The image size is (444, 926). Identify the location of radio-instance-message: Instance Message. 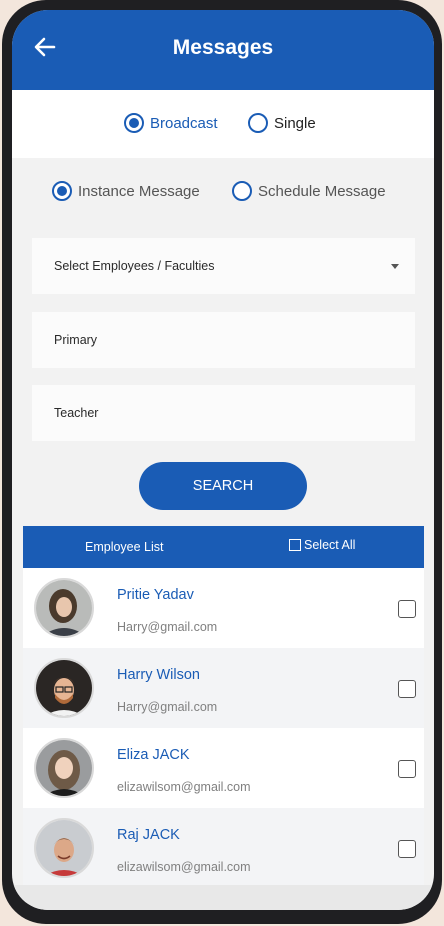
(126, 191).